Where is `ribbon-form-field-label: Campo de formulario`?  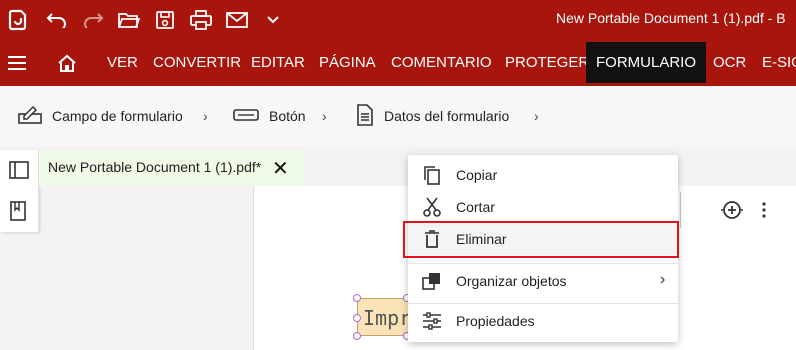
ribbon-form-field-label: Campo de formulario is located at coordinates (117, 116).